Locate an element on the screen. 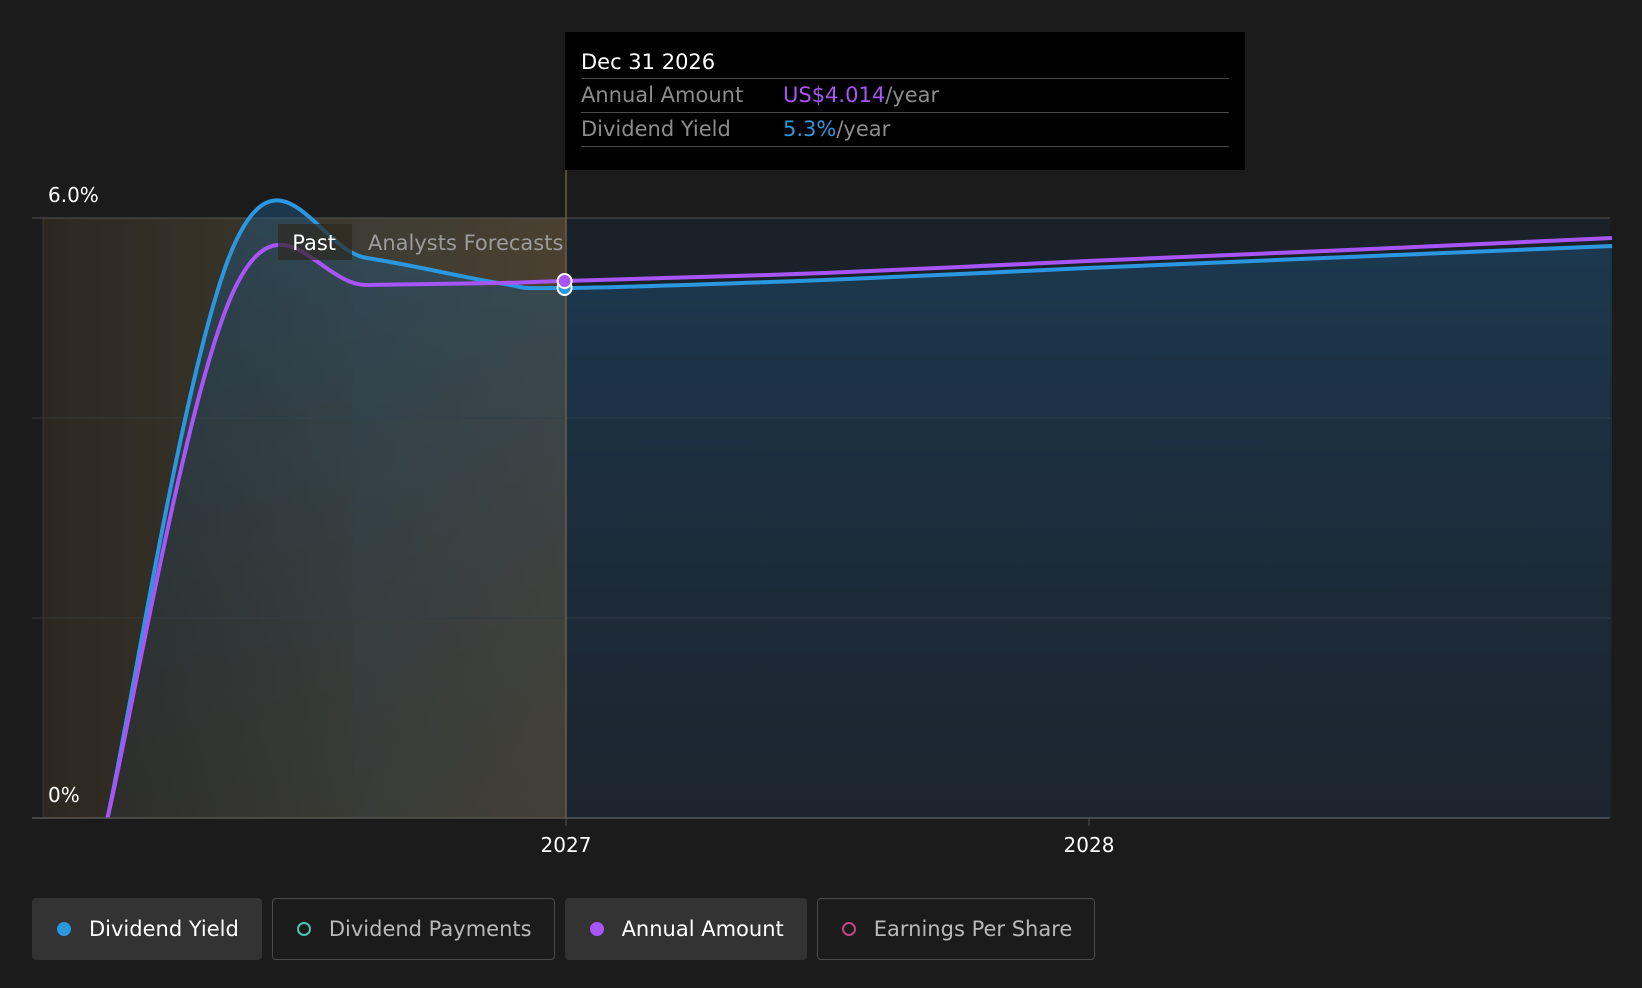 The width and height of the screenshot is (1642, 988). tooltip-value: US$4.014 is located at coordinates (834, 95).